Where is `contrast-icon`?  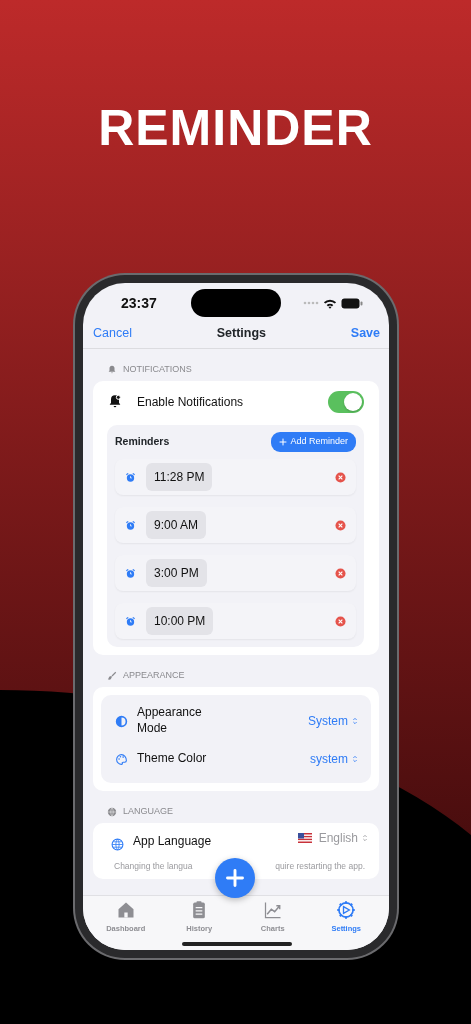 contrast-icon is located at coordinates (121, 721).